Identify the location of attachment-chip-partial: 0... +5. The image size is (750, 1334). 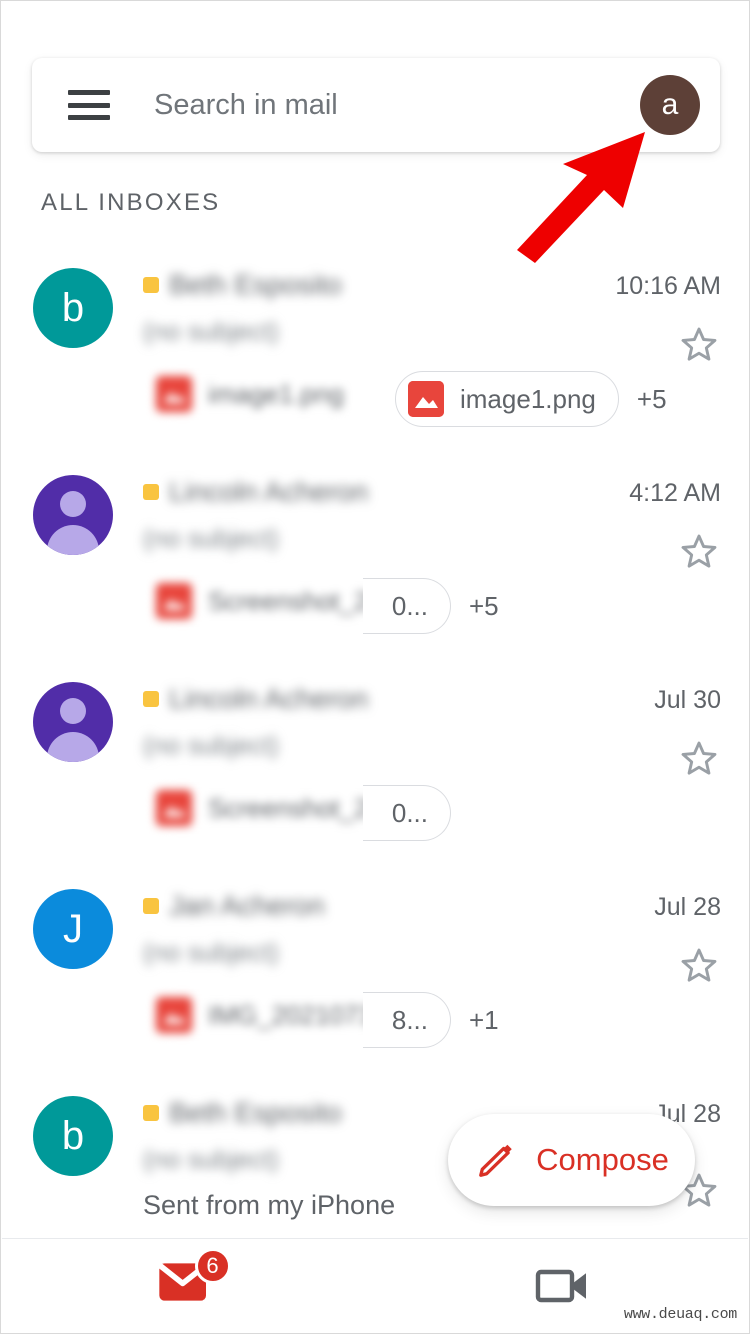
(431, 606).